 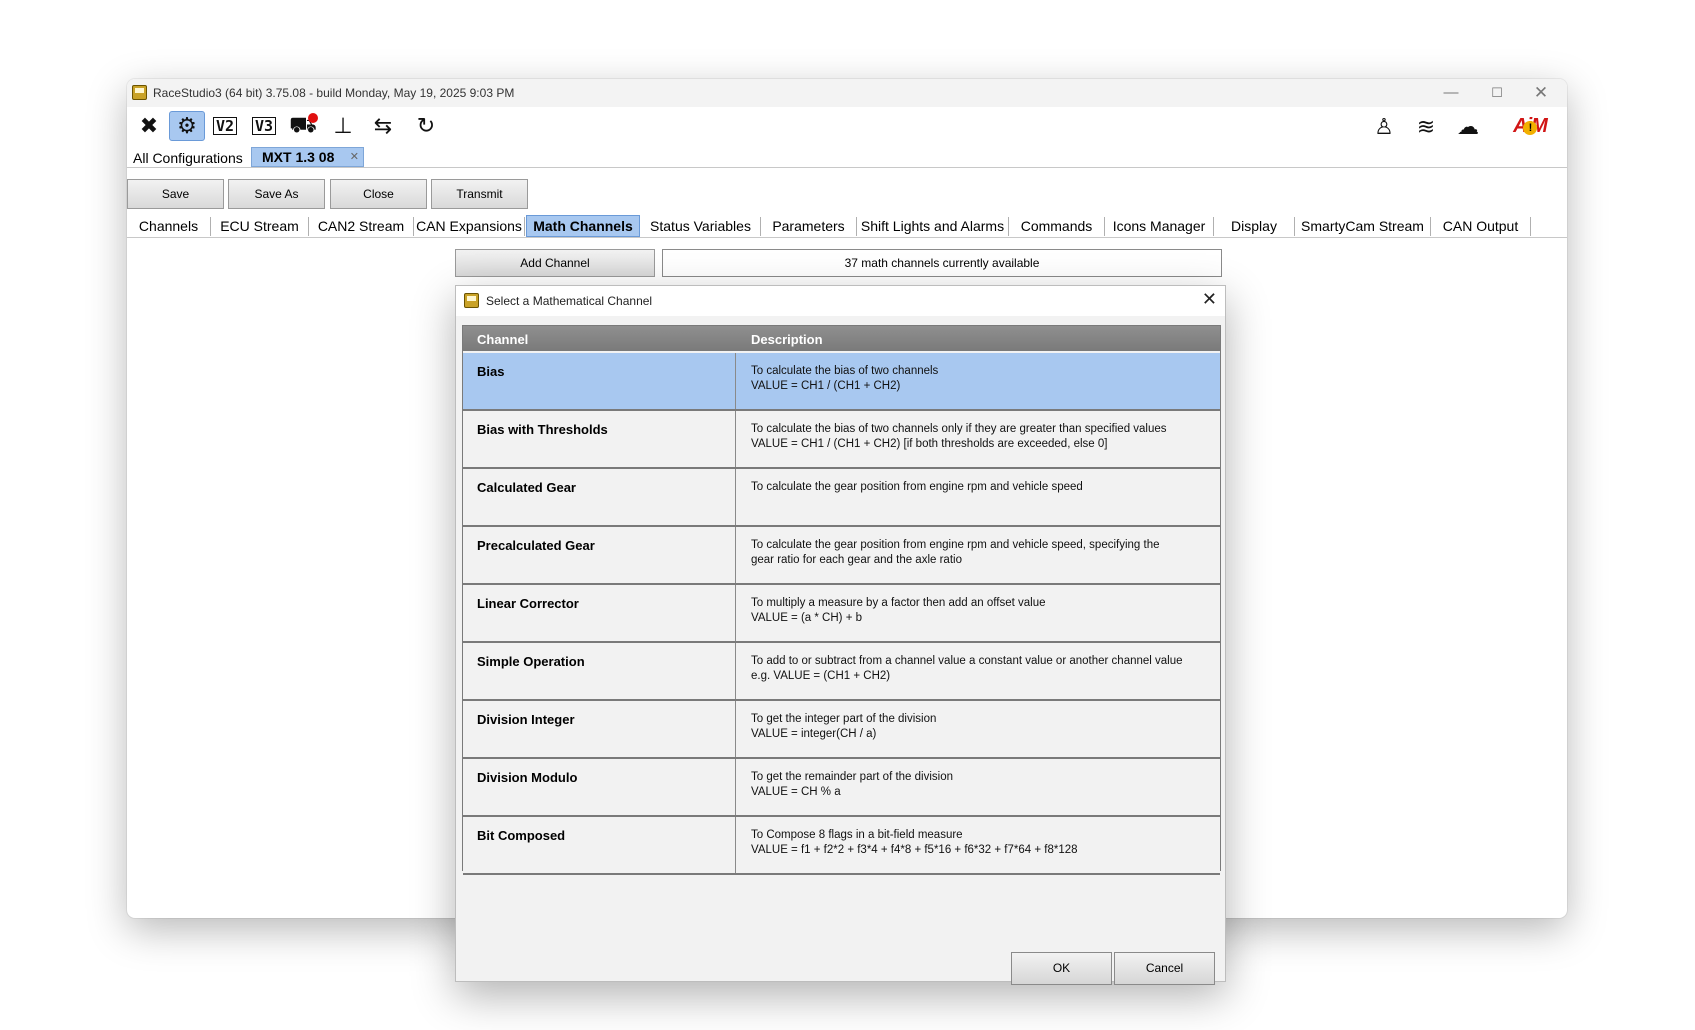 I want to click on aim-logo: AiM!, so click(x=1530, y=126).